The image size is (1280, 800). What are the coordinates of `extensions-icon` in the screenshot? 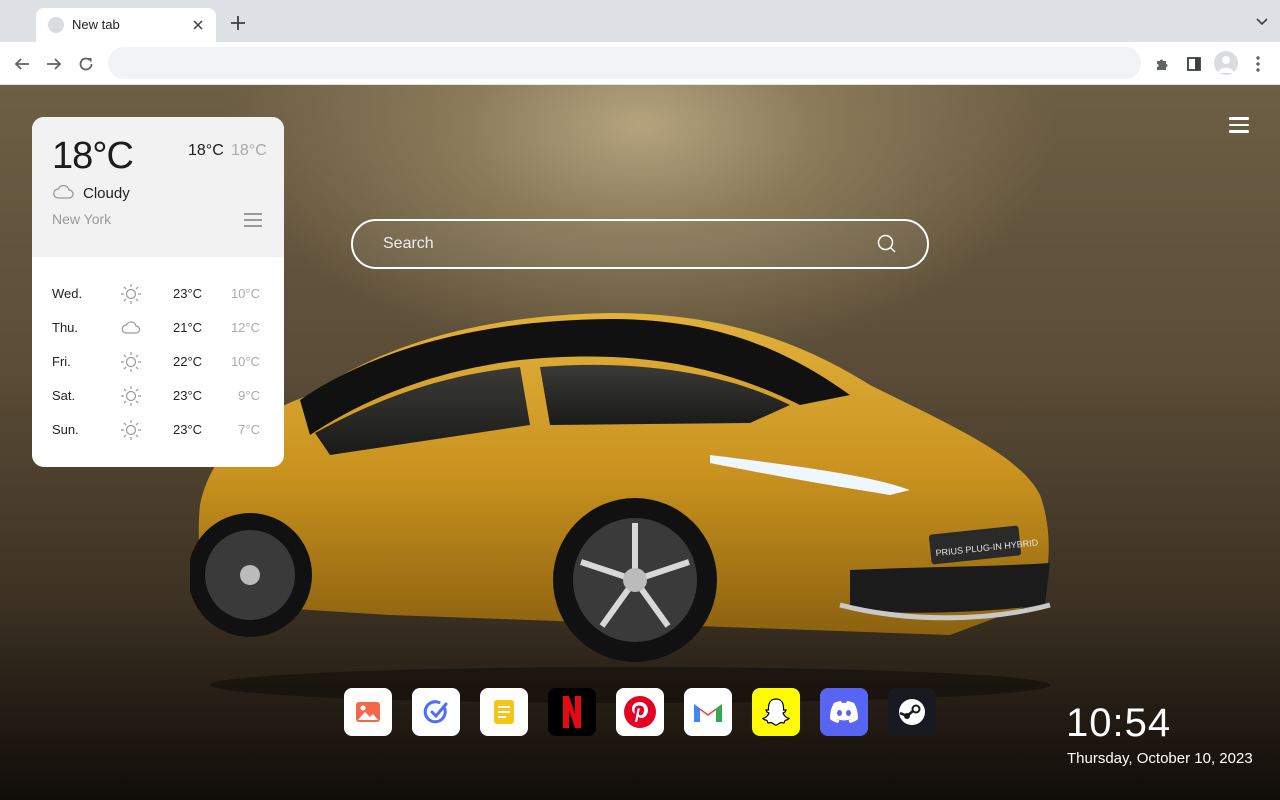 It's located at (1162, 64).